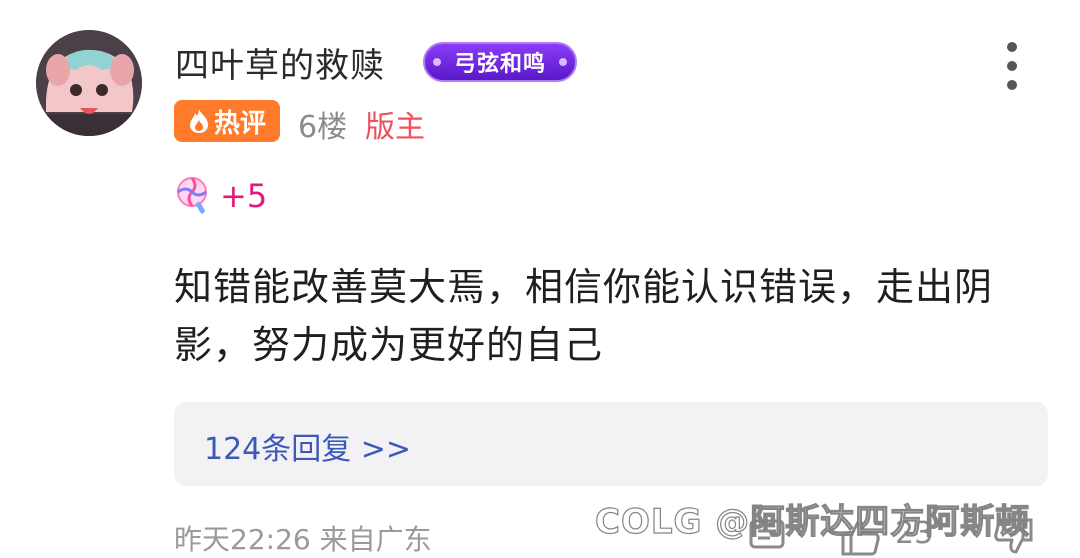  I want to click on candy-count: +5, so click(244, 196).